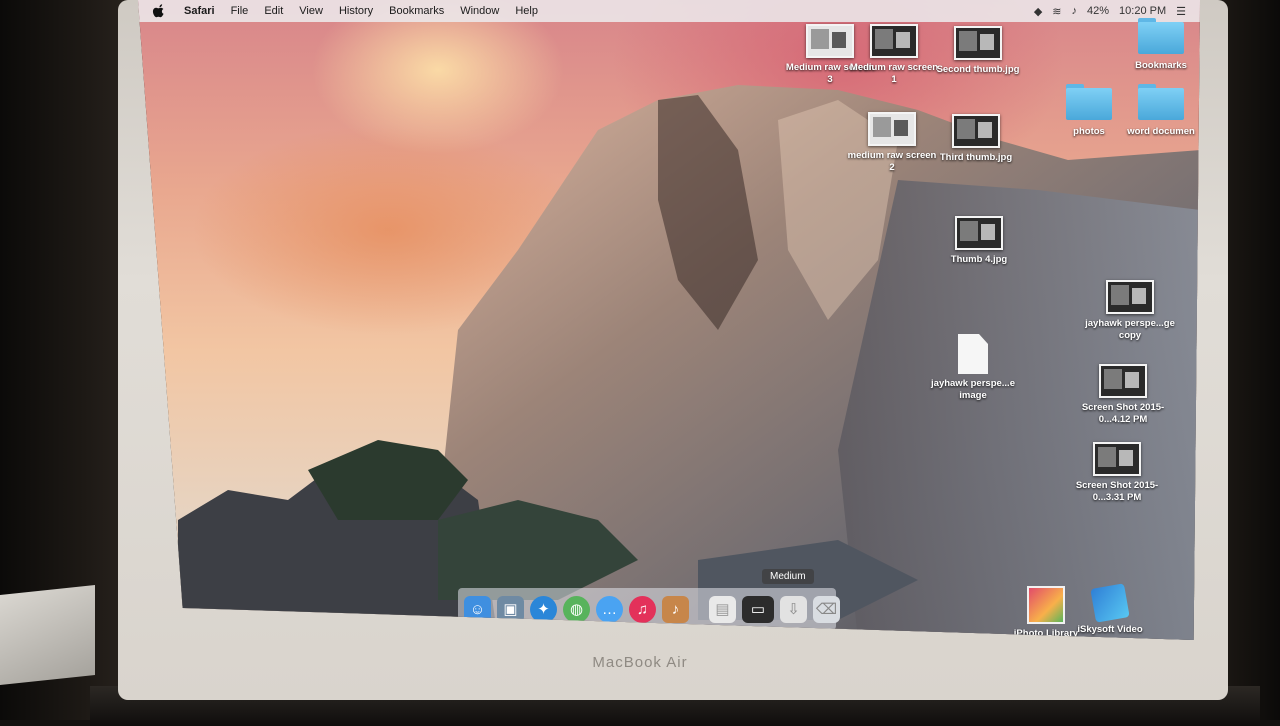 This screenshot has width=1280, height=726. Describe the element at coordinates (526, 11) in the screenshot. I see `menu-help: Help` at that location.